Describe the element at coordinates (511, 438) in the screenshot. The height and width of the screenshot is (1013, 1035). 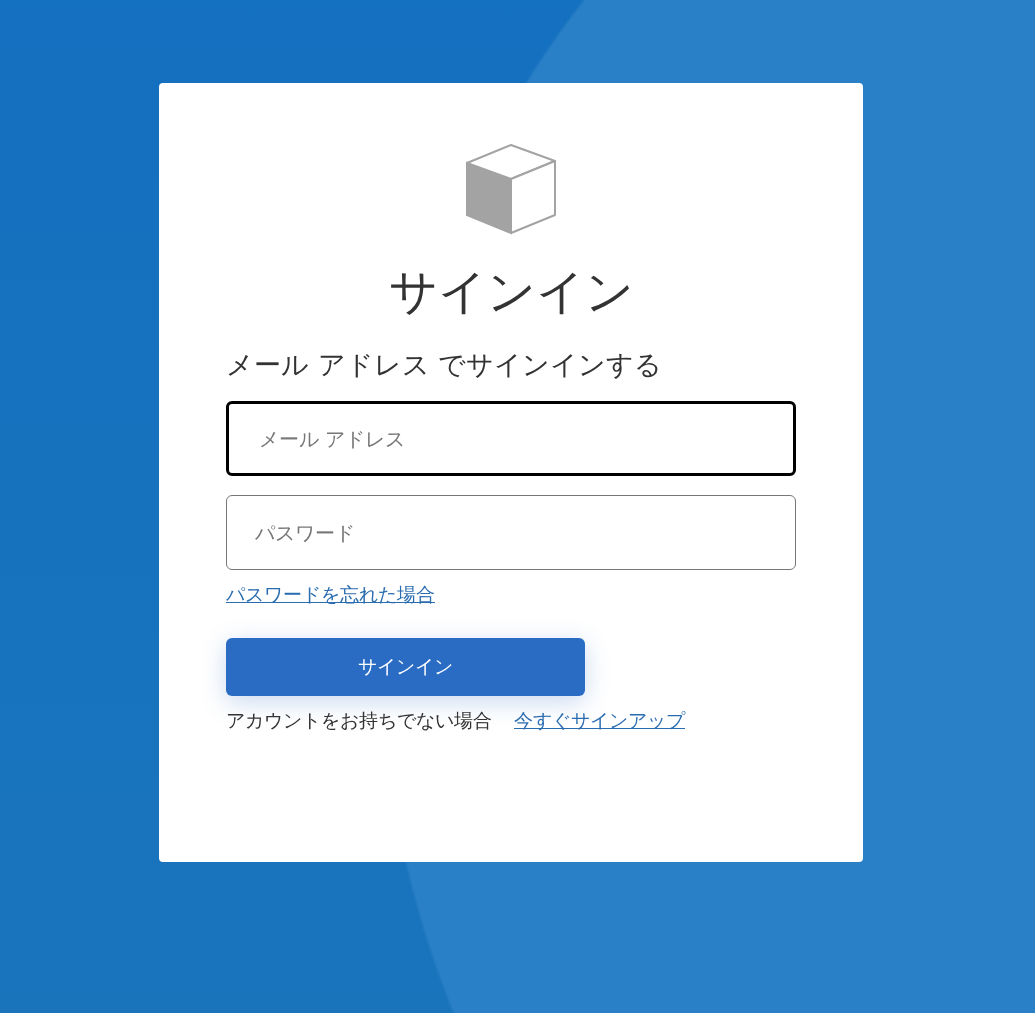
I see `email-field: メール アドレス` at that location.